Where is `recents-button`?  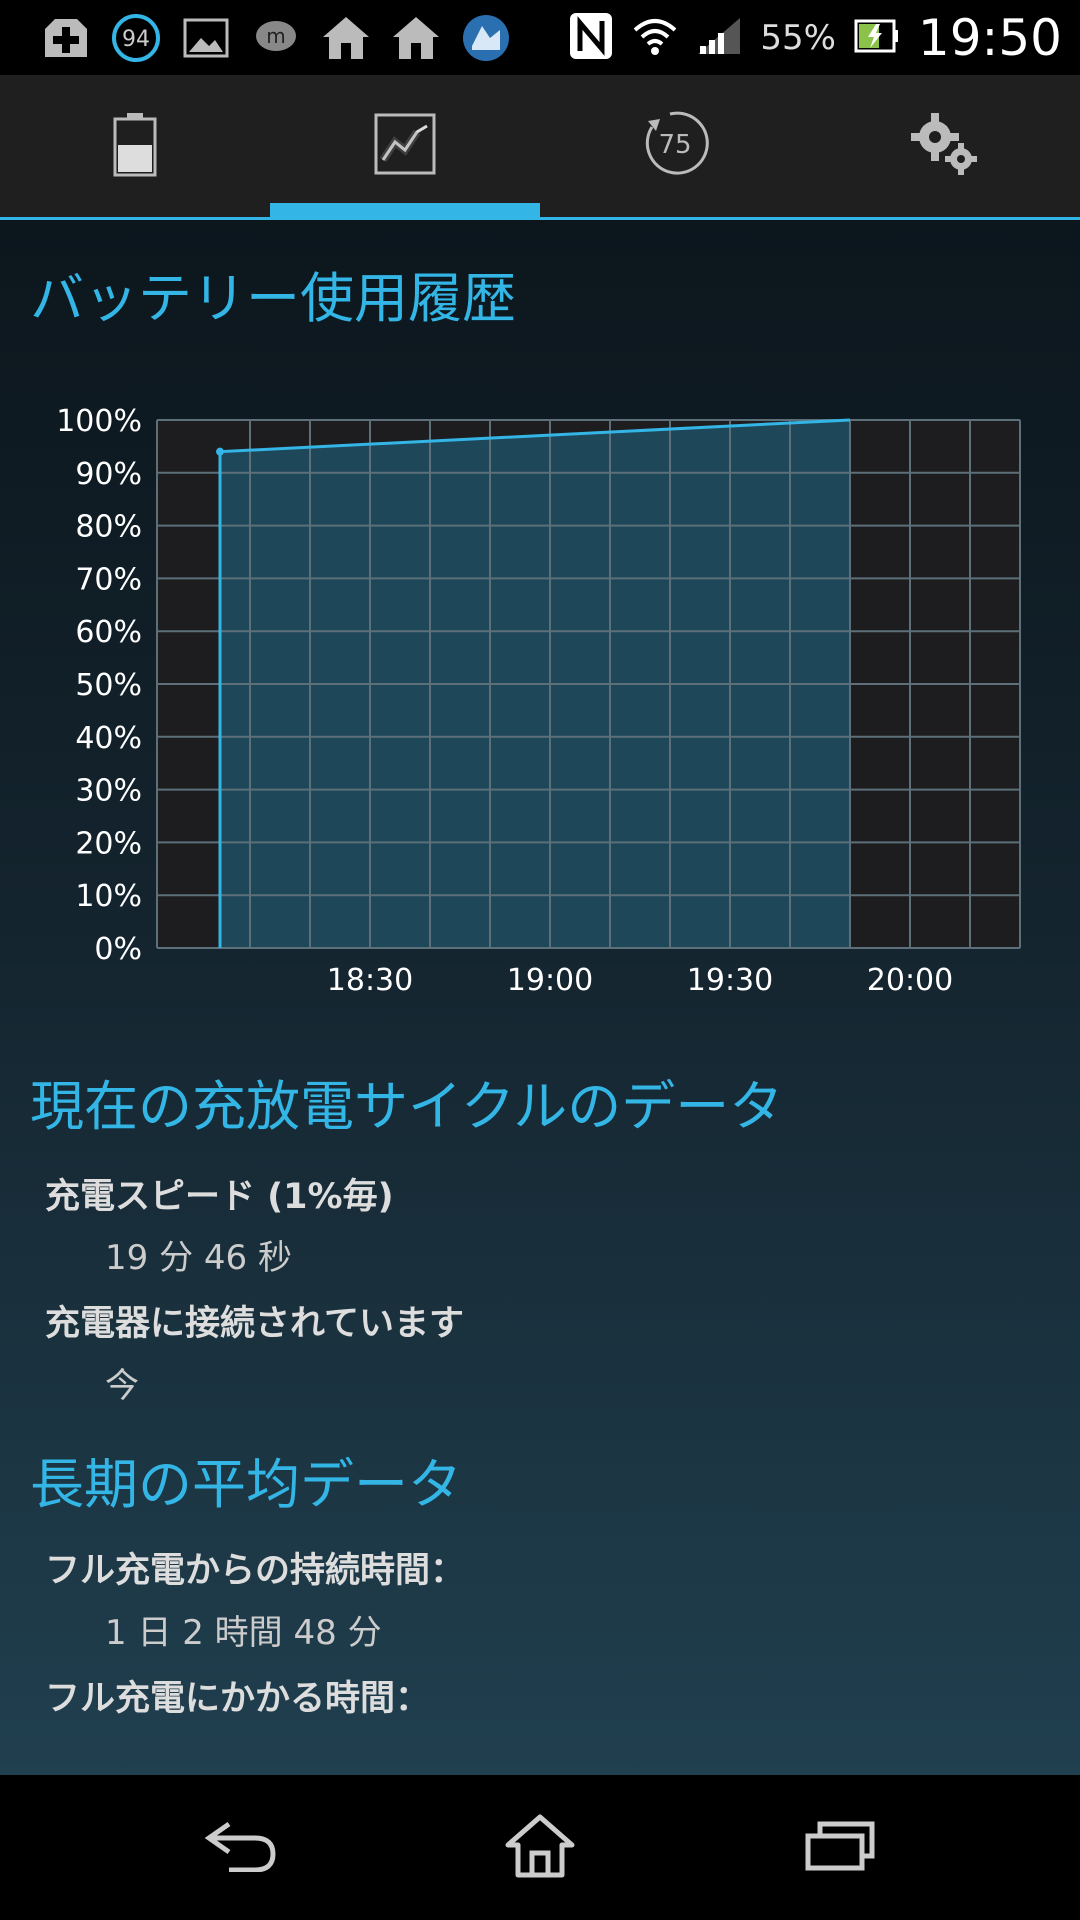
recents-button is located at coordinates (840, 1847).